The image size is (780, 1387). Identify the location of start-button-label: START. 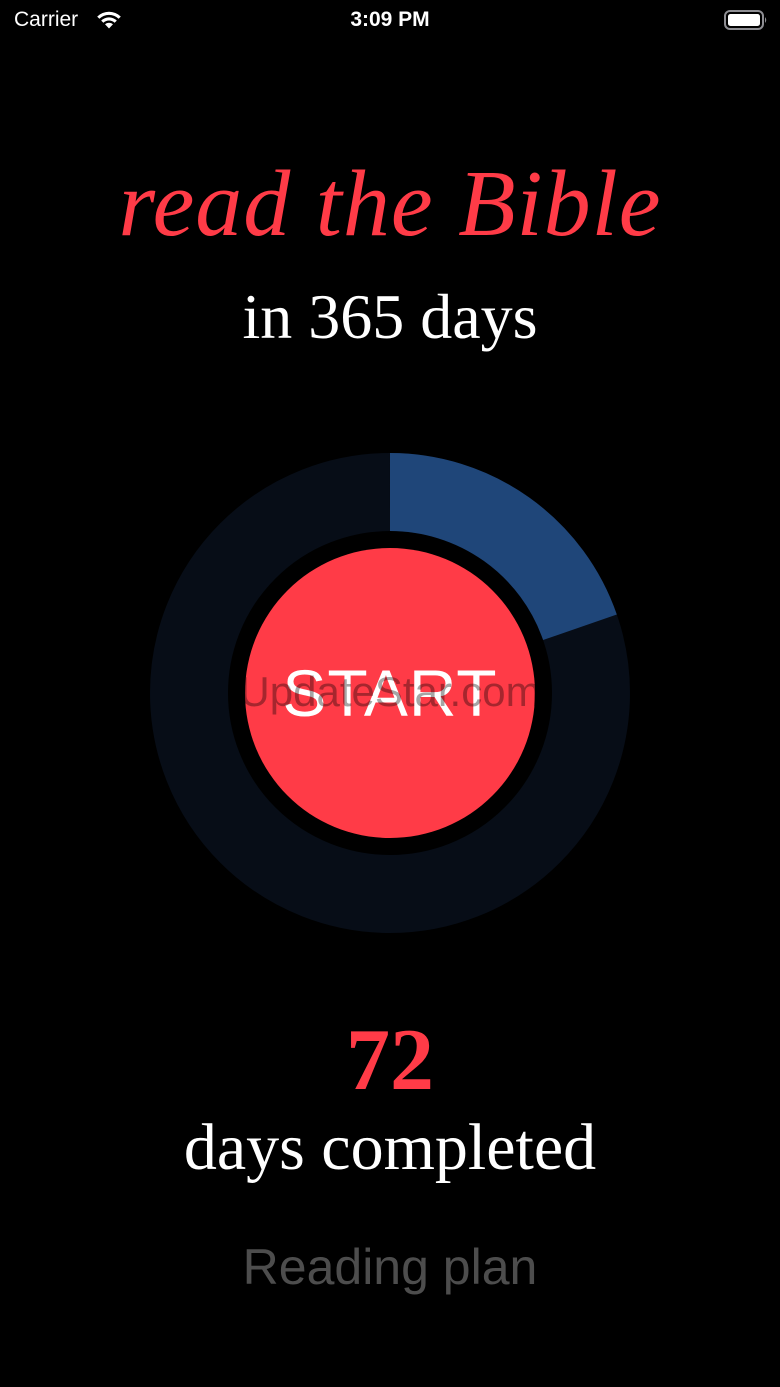
(390, 693).